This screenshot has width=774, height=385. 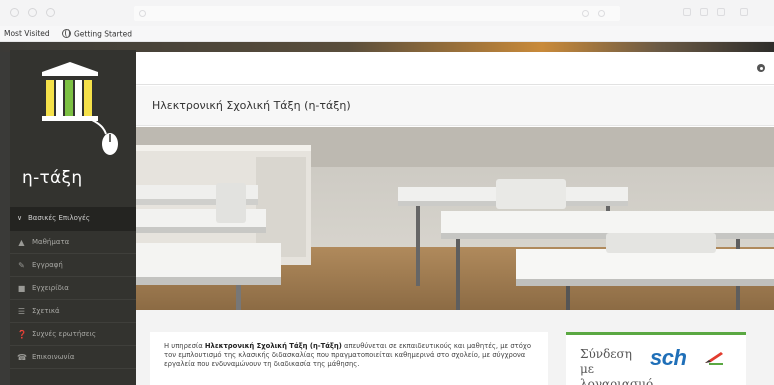 What do you see at coordinates (617, 366) in the screenshot?
I see `sso-login-text: Σύνδεση με λογαριασμό` at bounding box center [617, 366].